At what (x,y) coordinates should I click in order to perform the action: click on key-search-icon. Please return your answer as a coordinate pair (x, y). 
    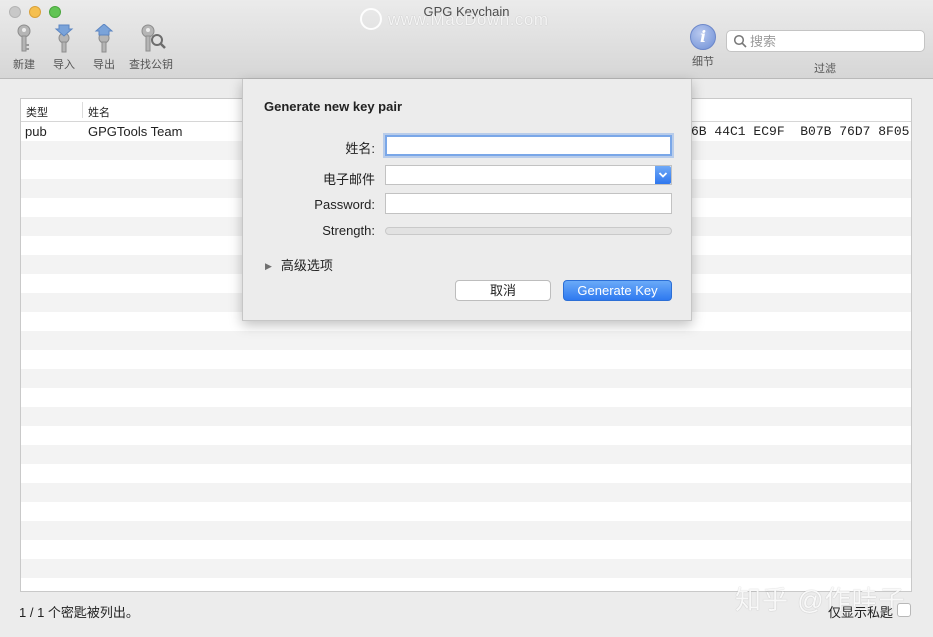
    Looking at the image, I should click on (153, 38).